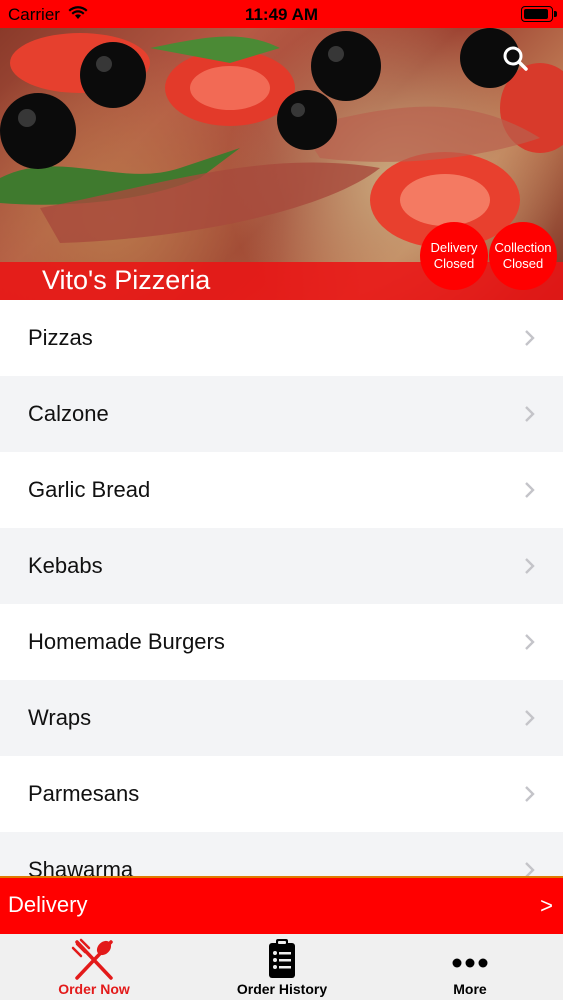  Describe the element at coordinates (89, 489) in the screenshot. I see `menu-category-label: Garlic Bread` at that location.